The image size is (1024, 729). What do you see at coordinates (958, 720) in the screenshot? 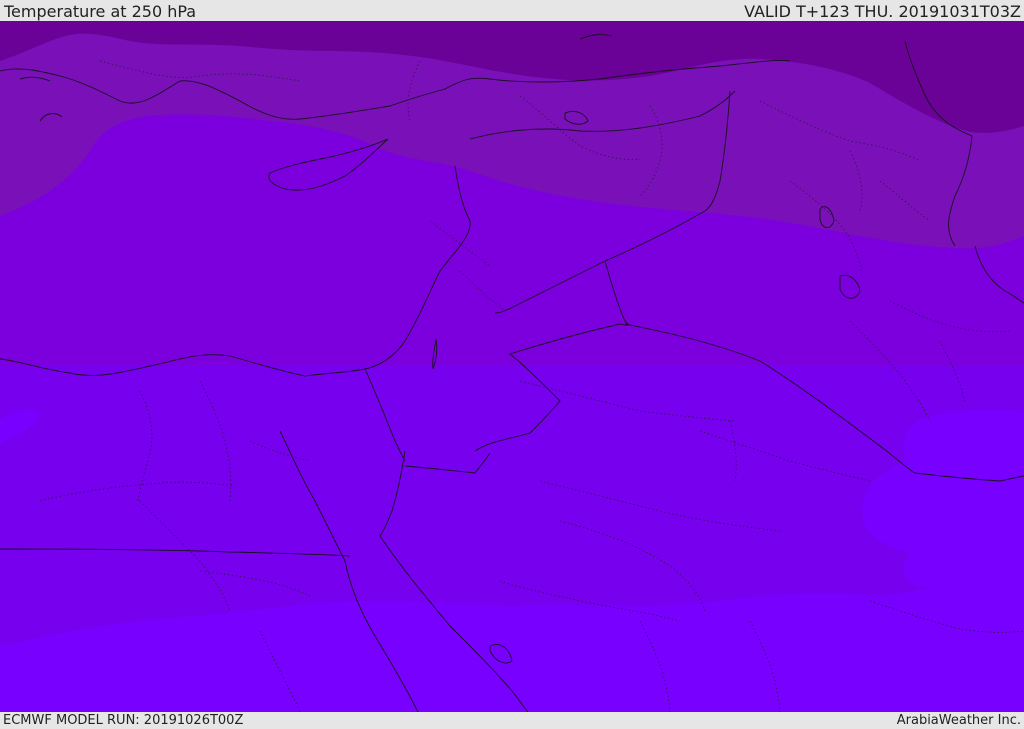
I see `credit-label: ArabiaWeather Inc.` at bounding box center [958, 720].